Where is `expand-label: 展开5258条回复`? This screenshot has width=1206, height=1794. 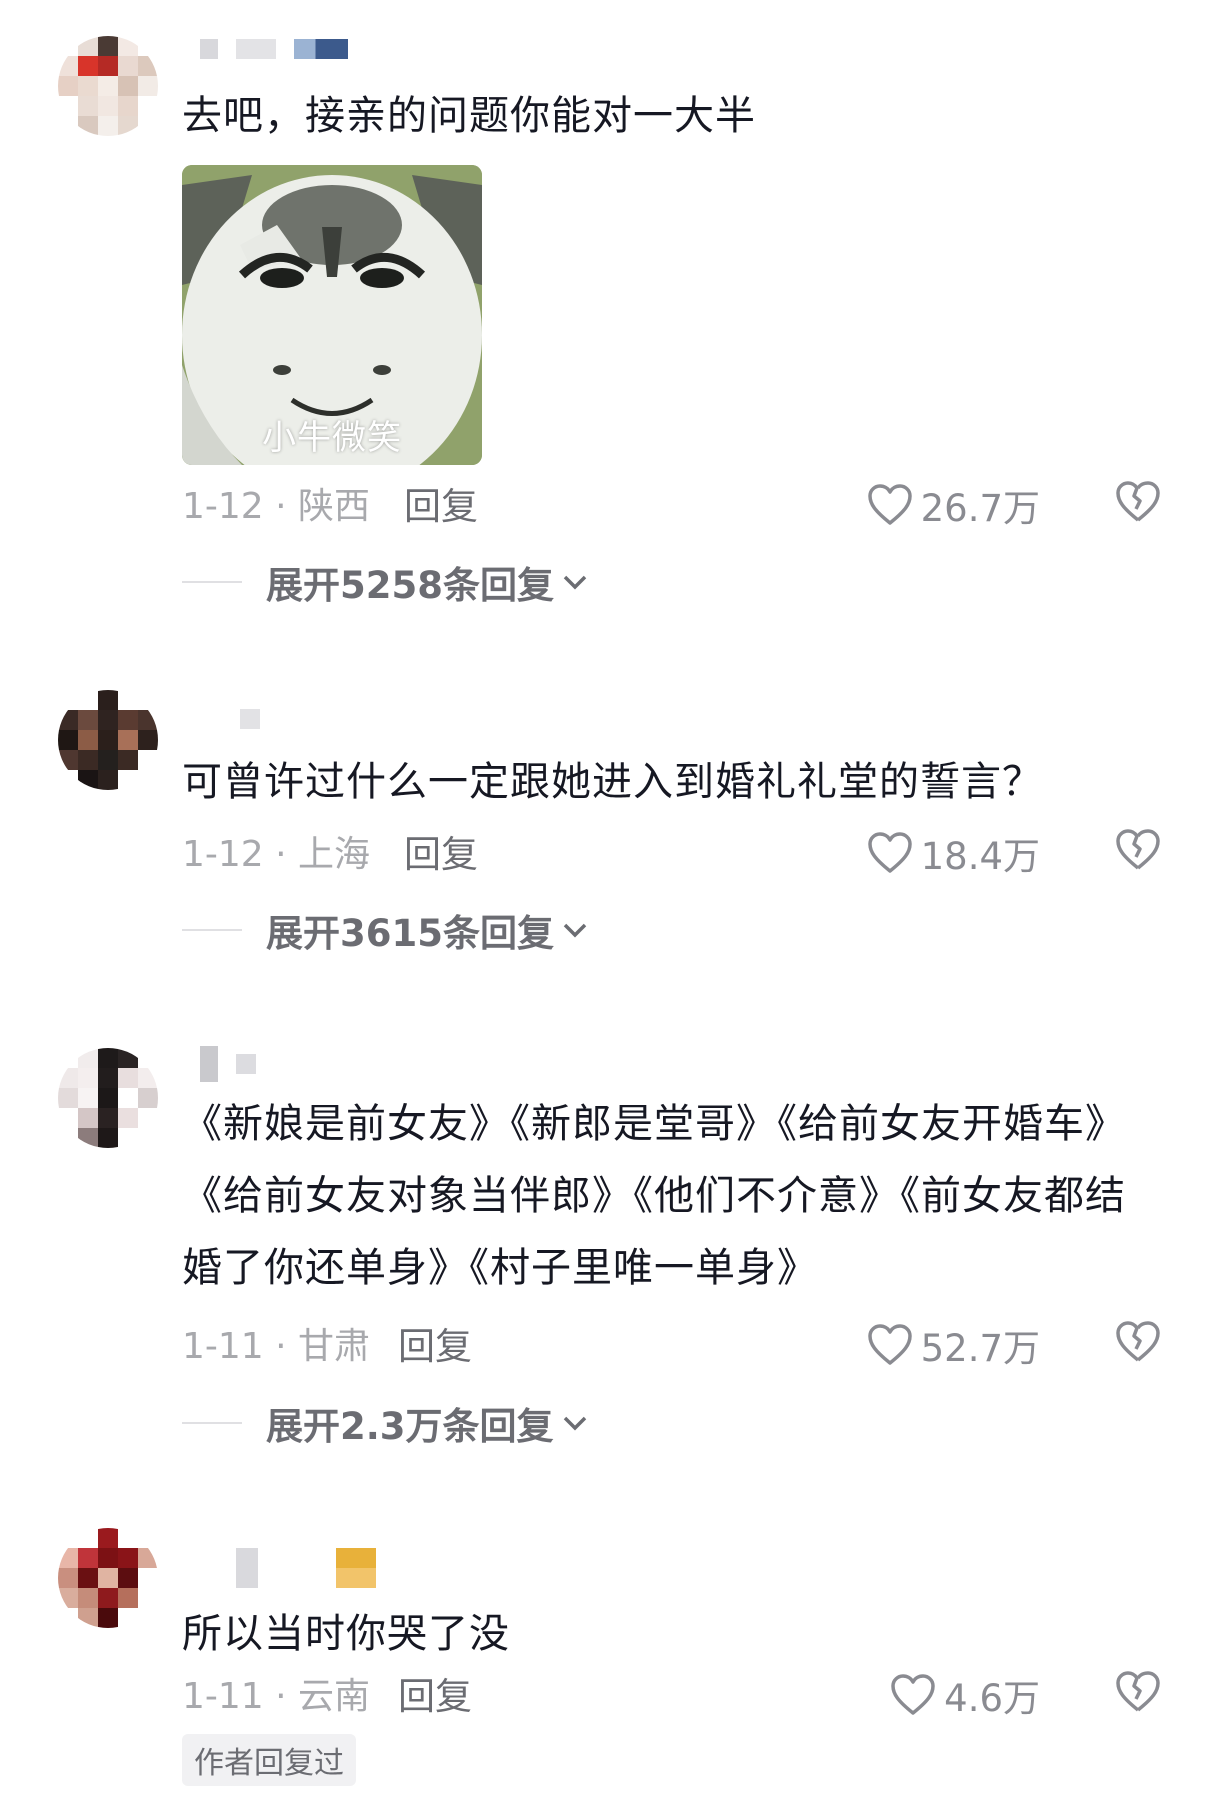 expand-label: 展开5258条回复 is located at coordinates (410, 585).